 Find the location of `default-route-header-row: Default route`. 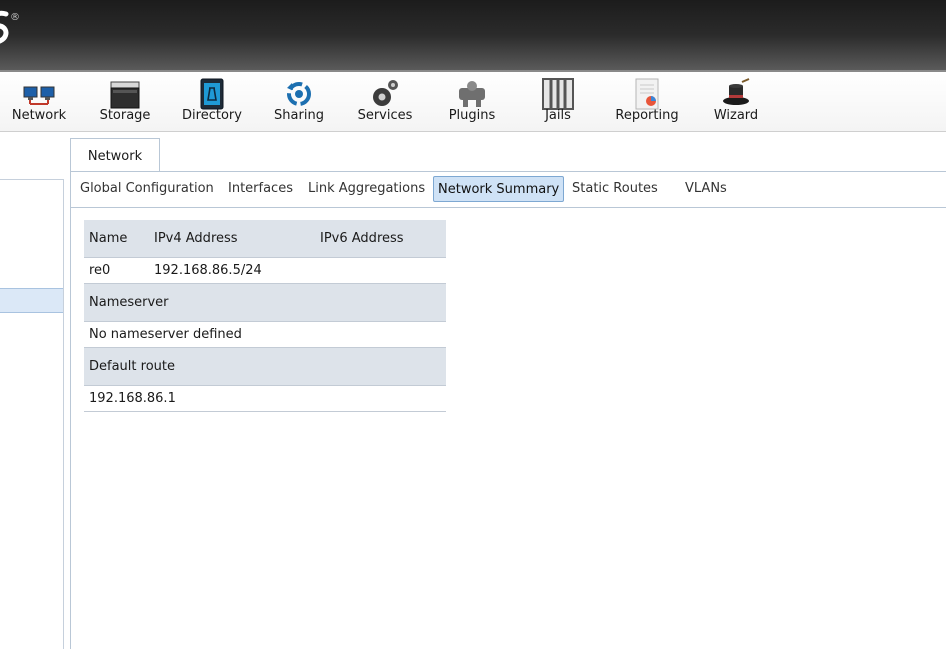

default-route-header-row: Default route is located at coordinates (265, 367).